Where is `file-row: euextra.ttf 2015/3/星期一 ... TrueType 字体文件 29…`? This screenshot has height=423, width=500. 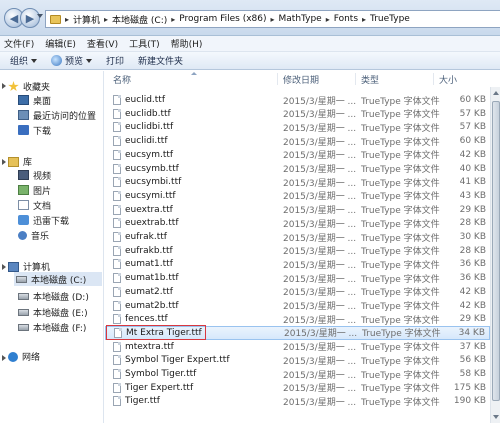
file-row: euextra.ttf 2015/3/星期一 ... TrueType 字体文件 29… is located at coordinates (297, 210).